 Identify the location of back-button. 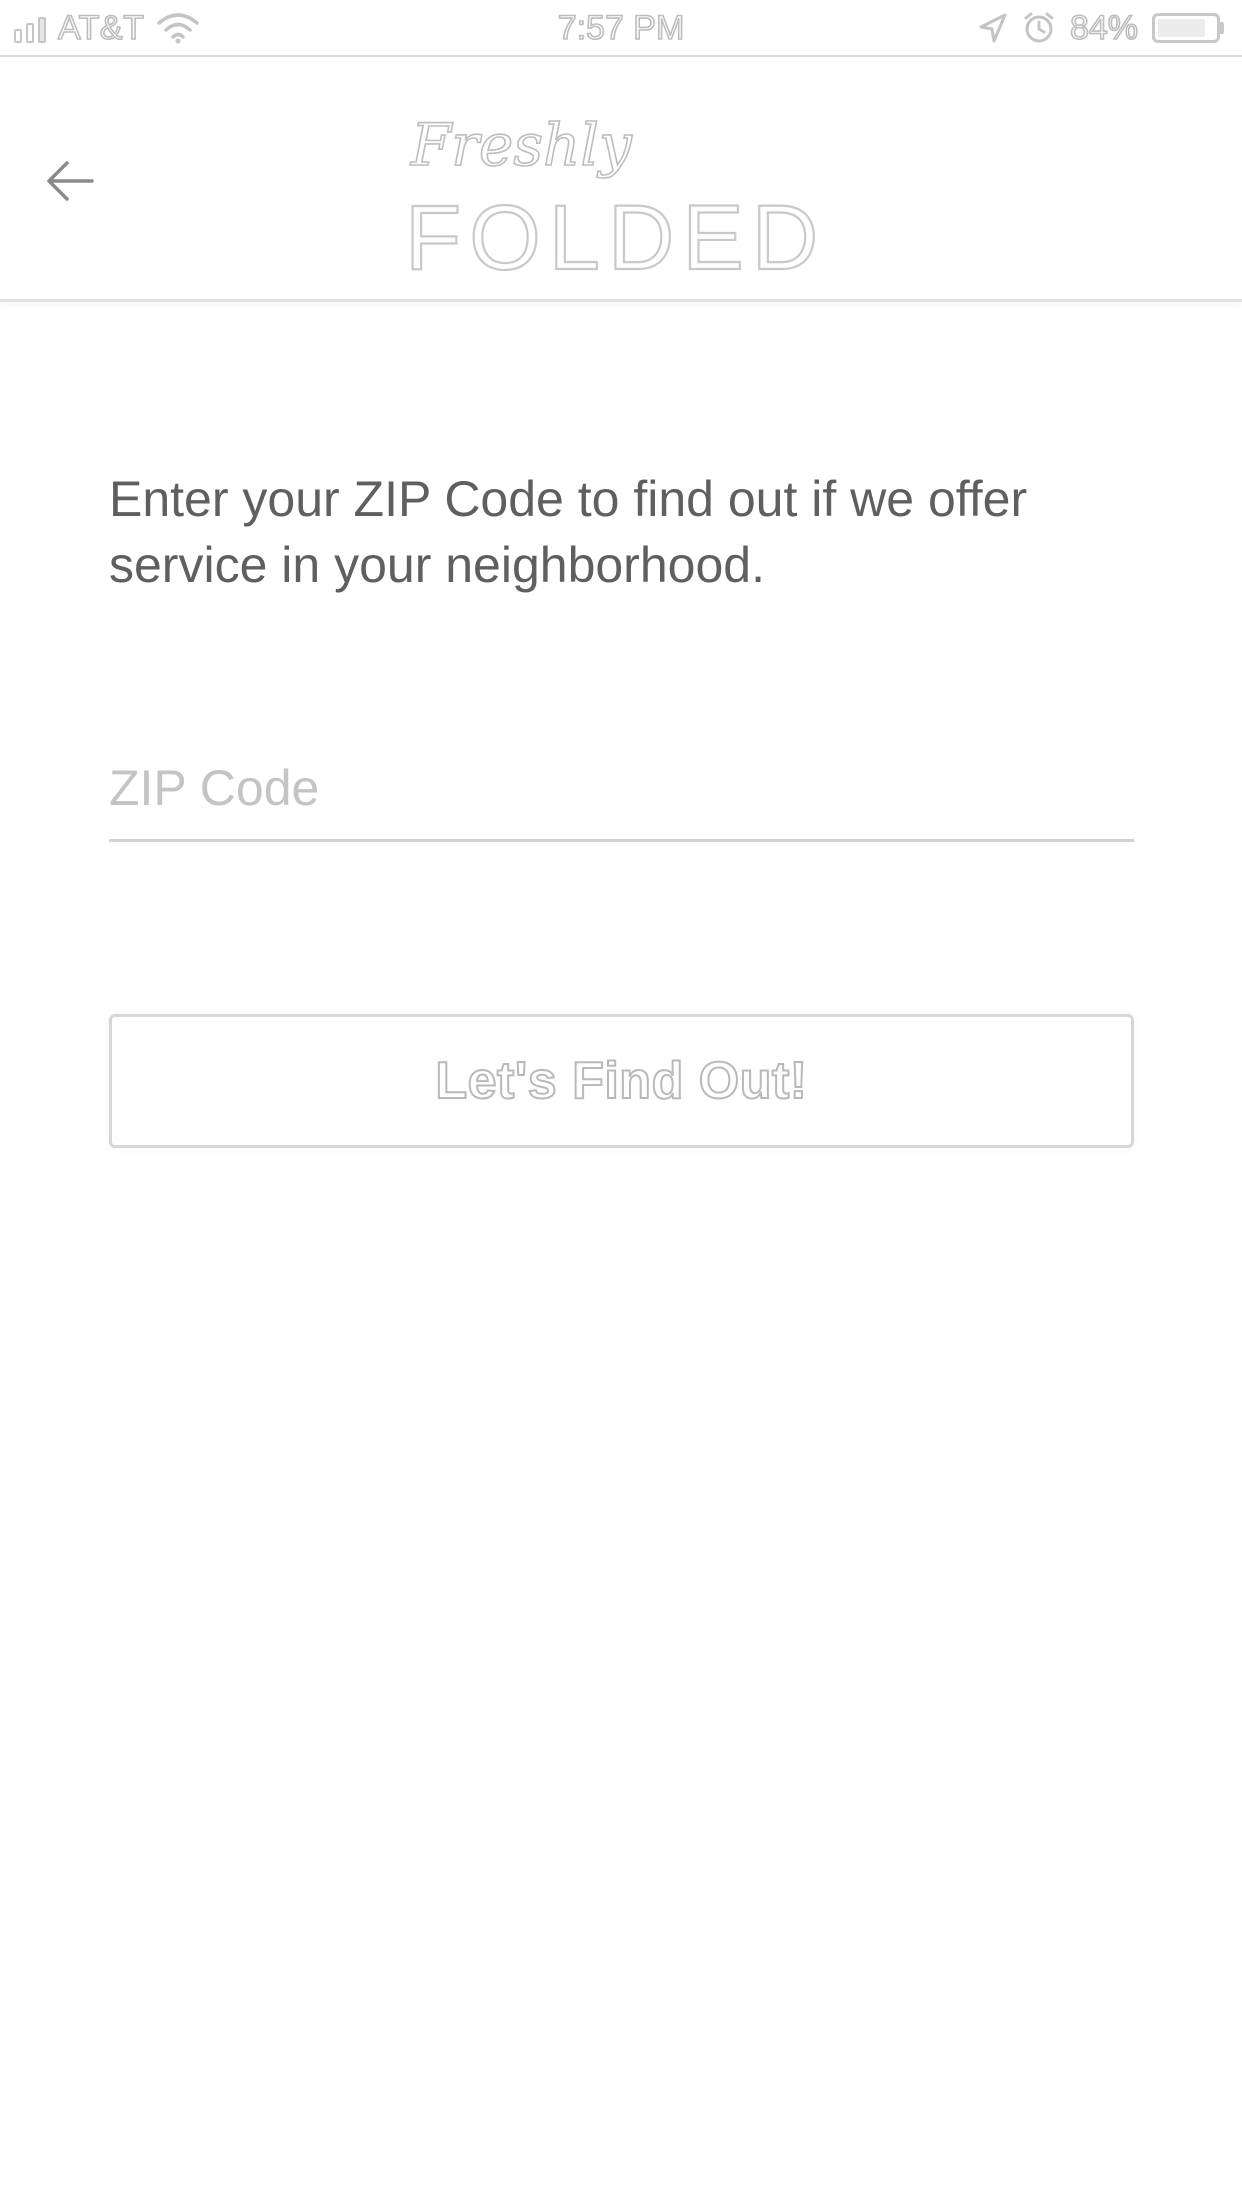
(70, 181).